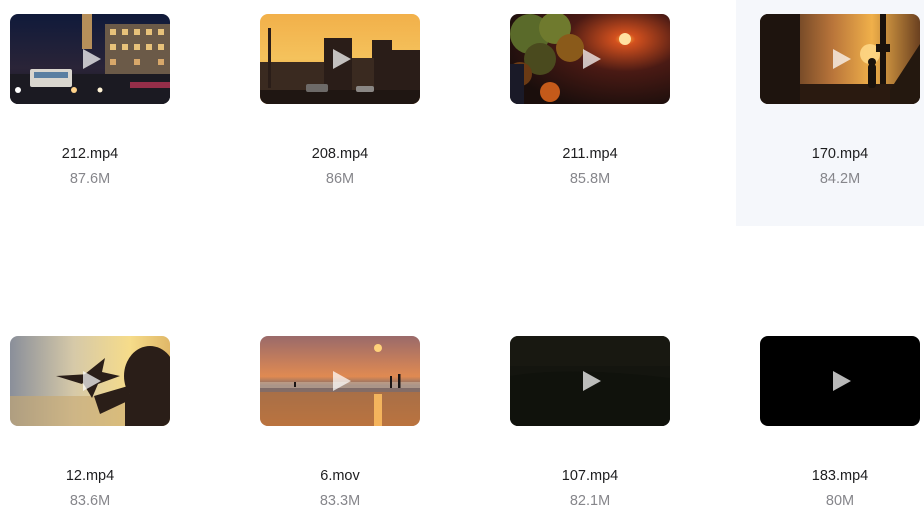 Image resolution: width=924 pixels, height=528 pixels. What do you see at coordinates (840, 476) in the screenshot?
I see `file-name: 183.mp4` at bounding box center [840, 476].